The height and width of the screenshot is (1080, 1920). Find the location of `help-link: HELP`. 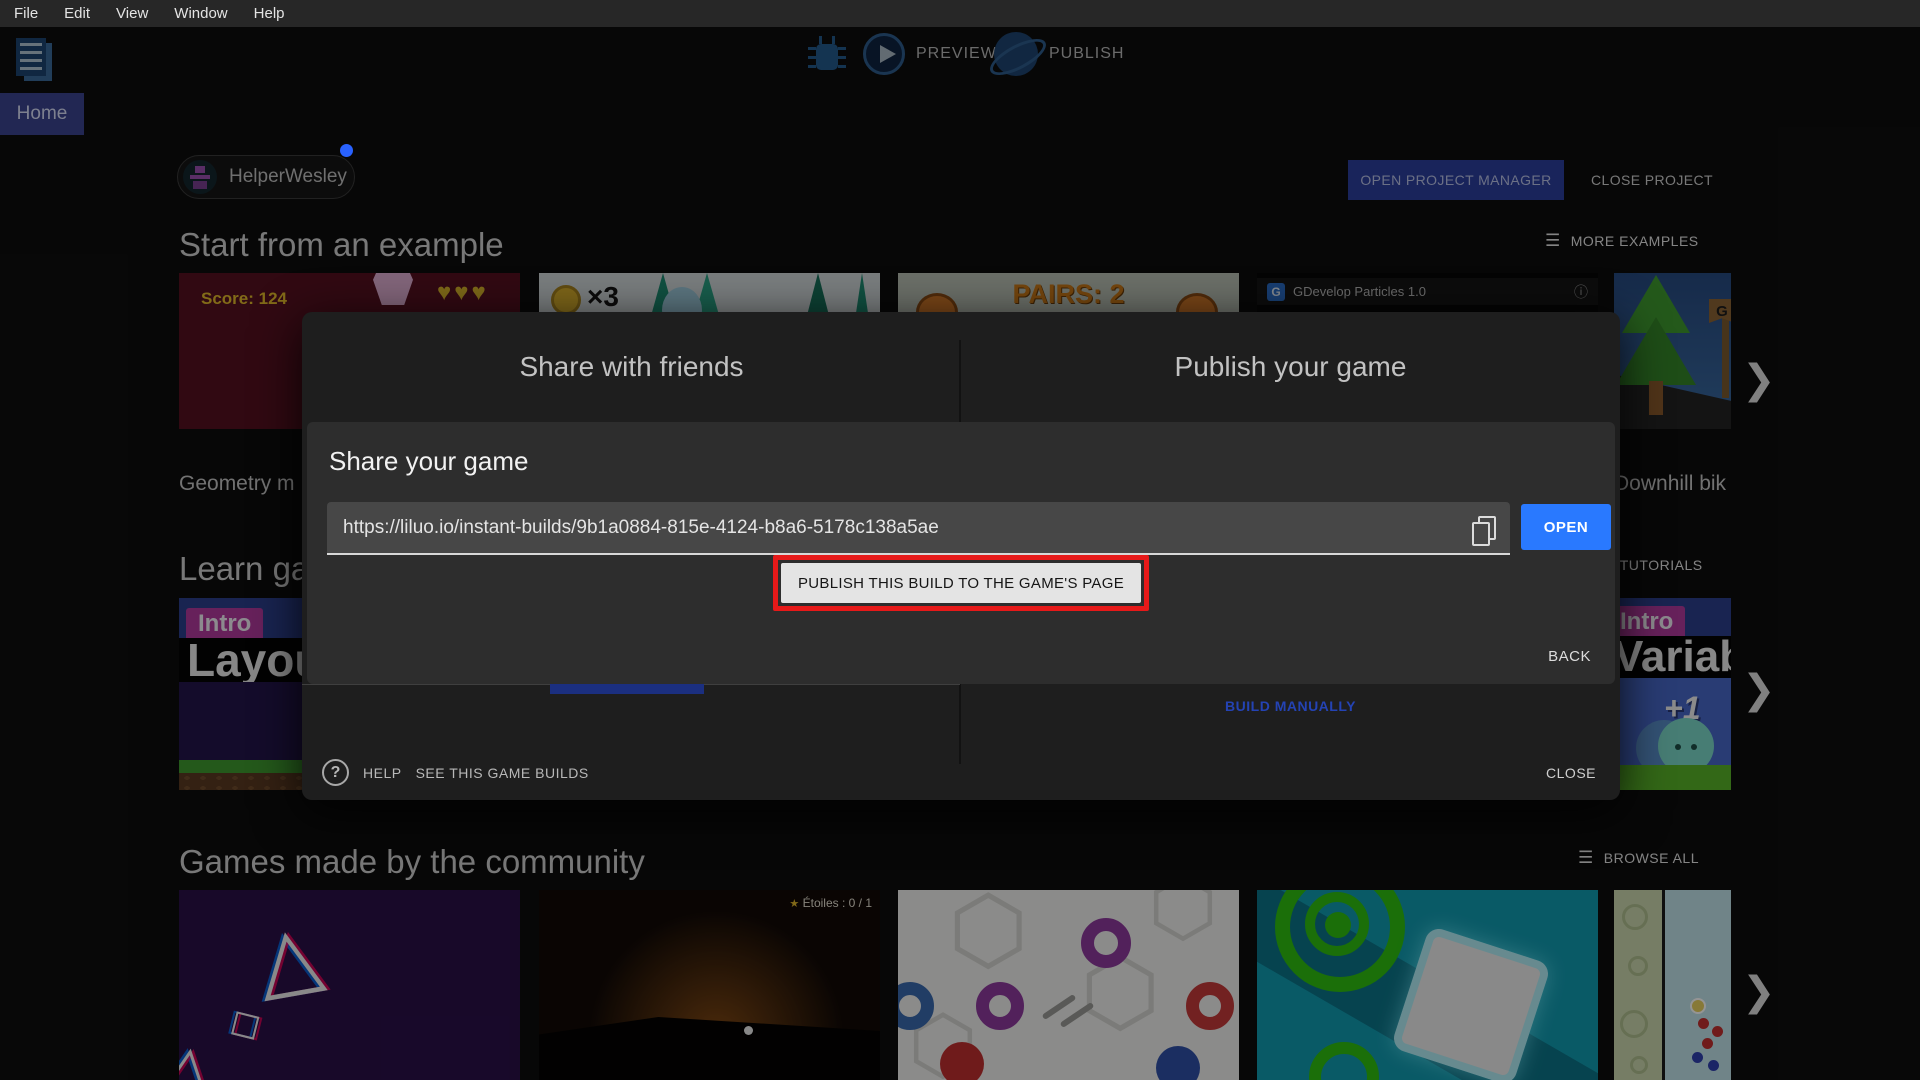

help-link: HELP is located at coordinates (382, 773).